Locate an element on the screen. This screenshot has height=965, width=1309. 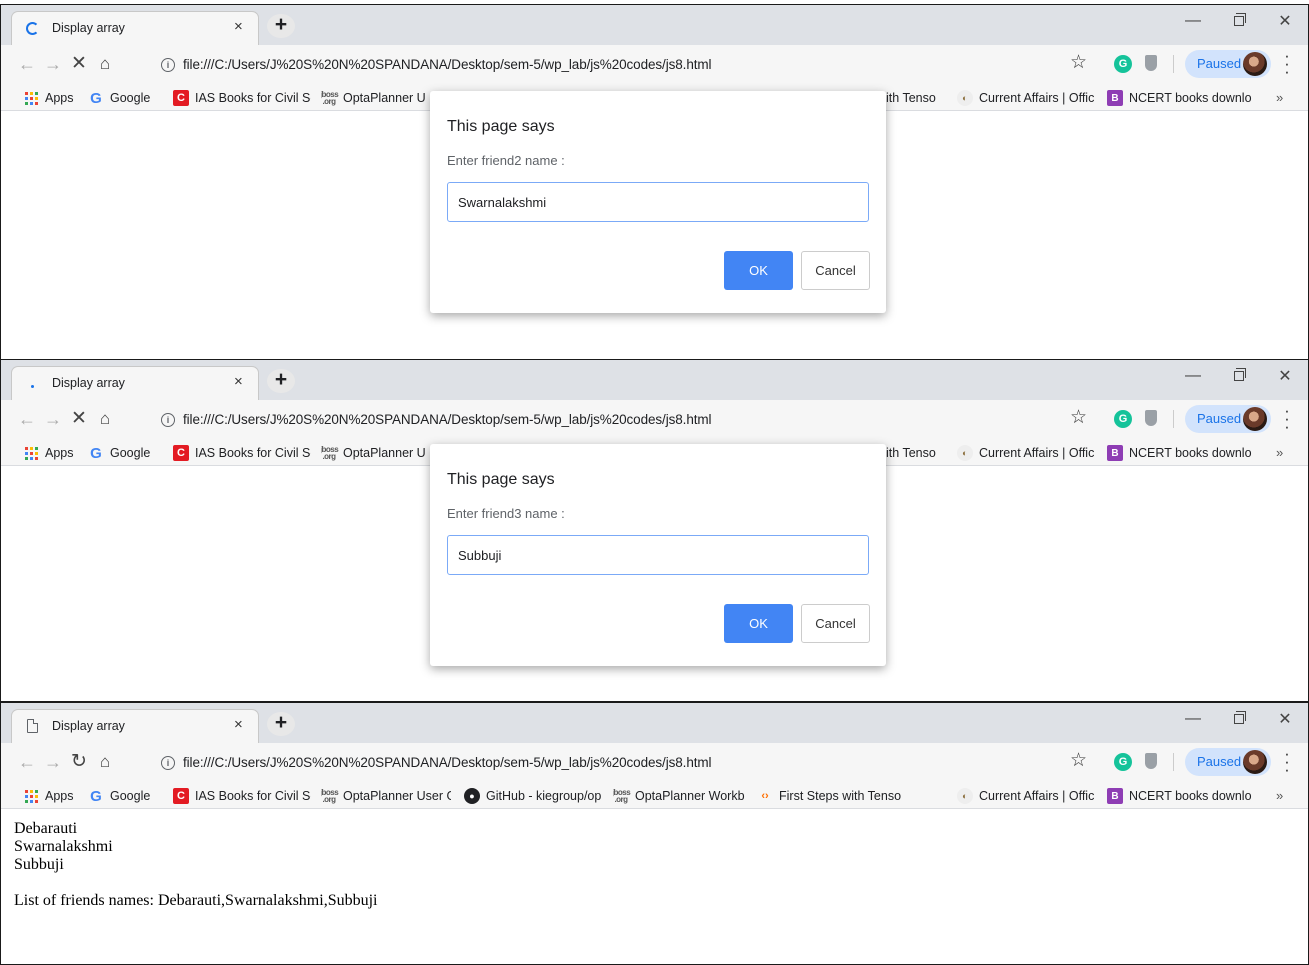
bookmark-optaplanner-workbench: jboss .org OptaPlanner Workbe is located at coordinates (679, 796).